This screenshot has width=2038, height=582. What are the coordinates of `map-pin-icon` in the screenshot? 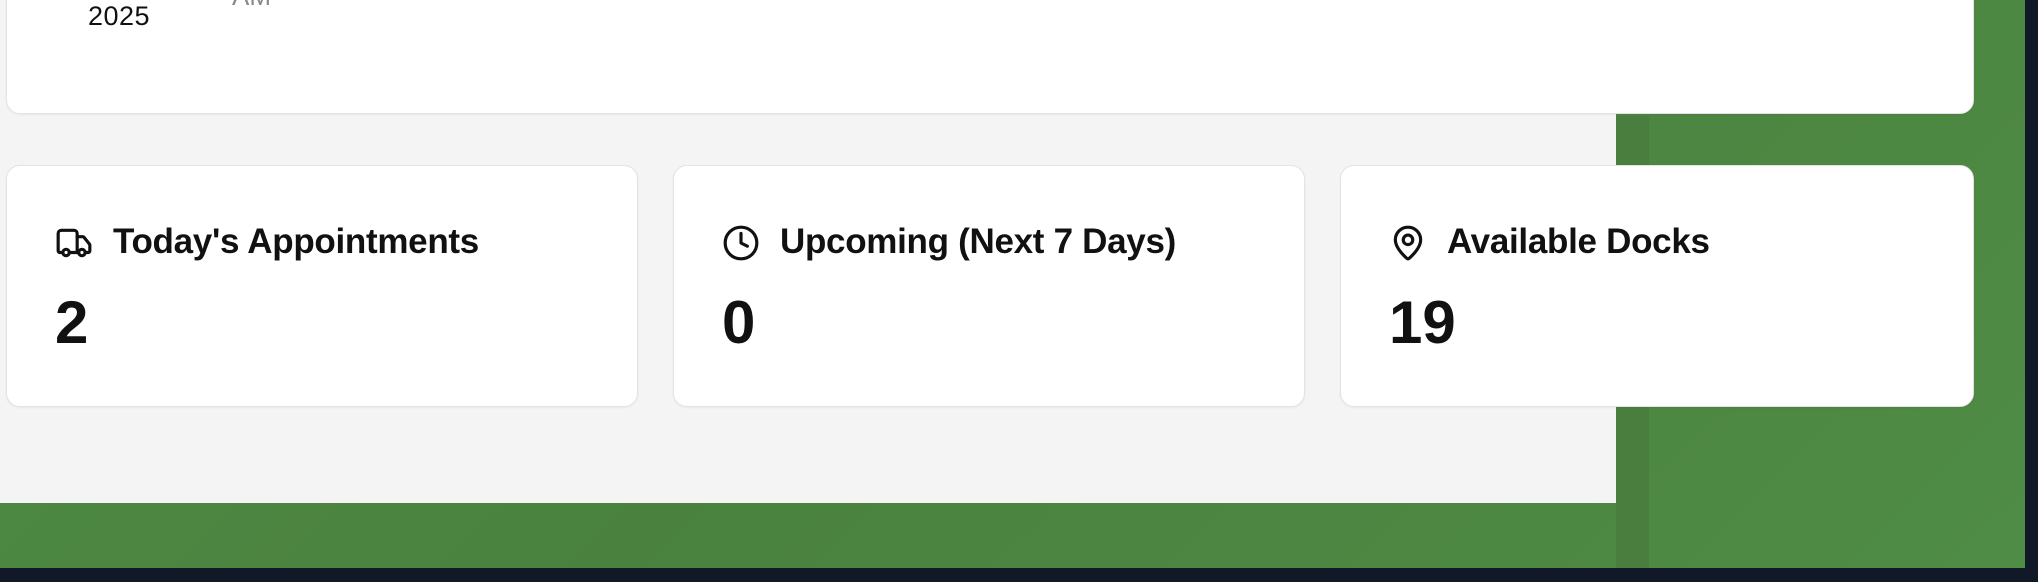 It's located at (1408, 243).